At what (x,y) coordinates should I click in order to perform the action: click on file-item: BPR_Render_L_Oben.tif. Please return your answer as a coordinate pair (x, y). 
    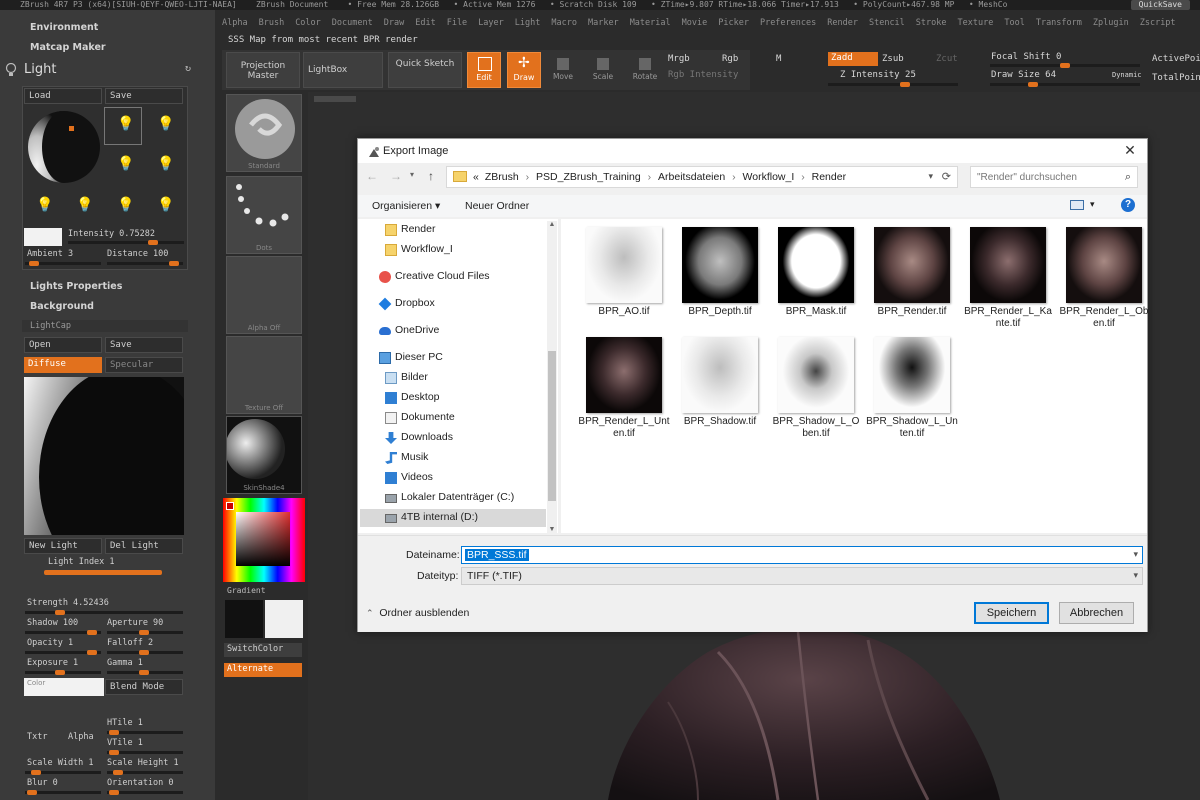
    Looking at the image, I should click on (1104, 278).